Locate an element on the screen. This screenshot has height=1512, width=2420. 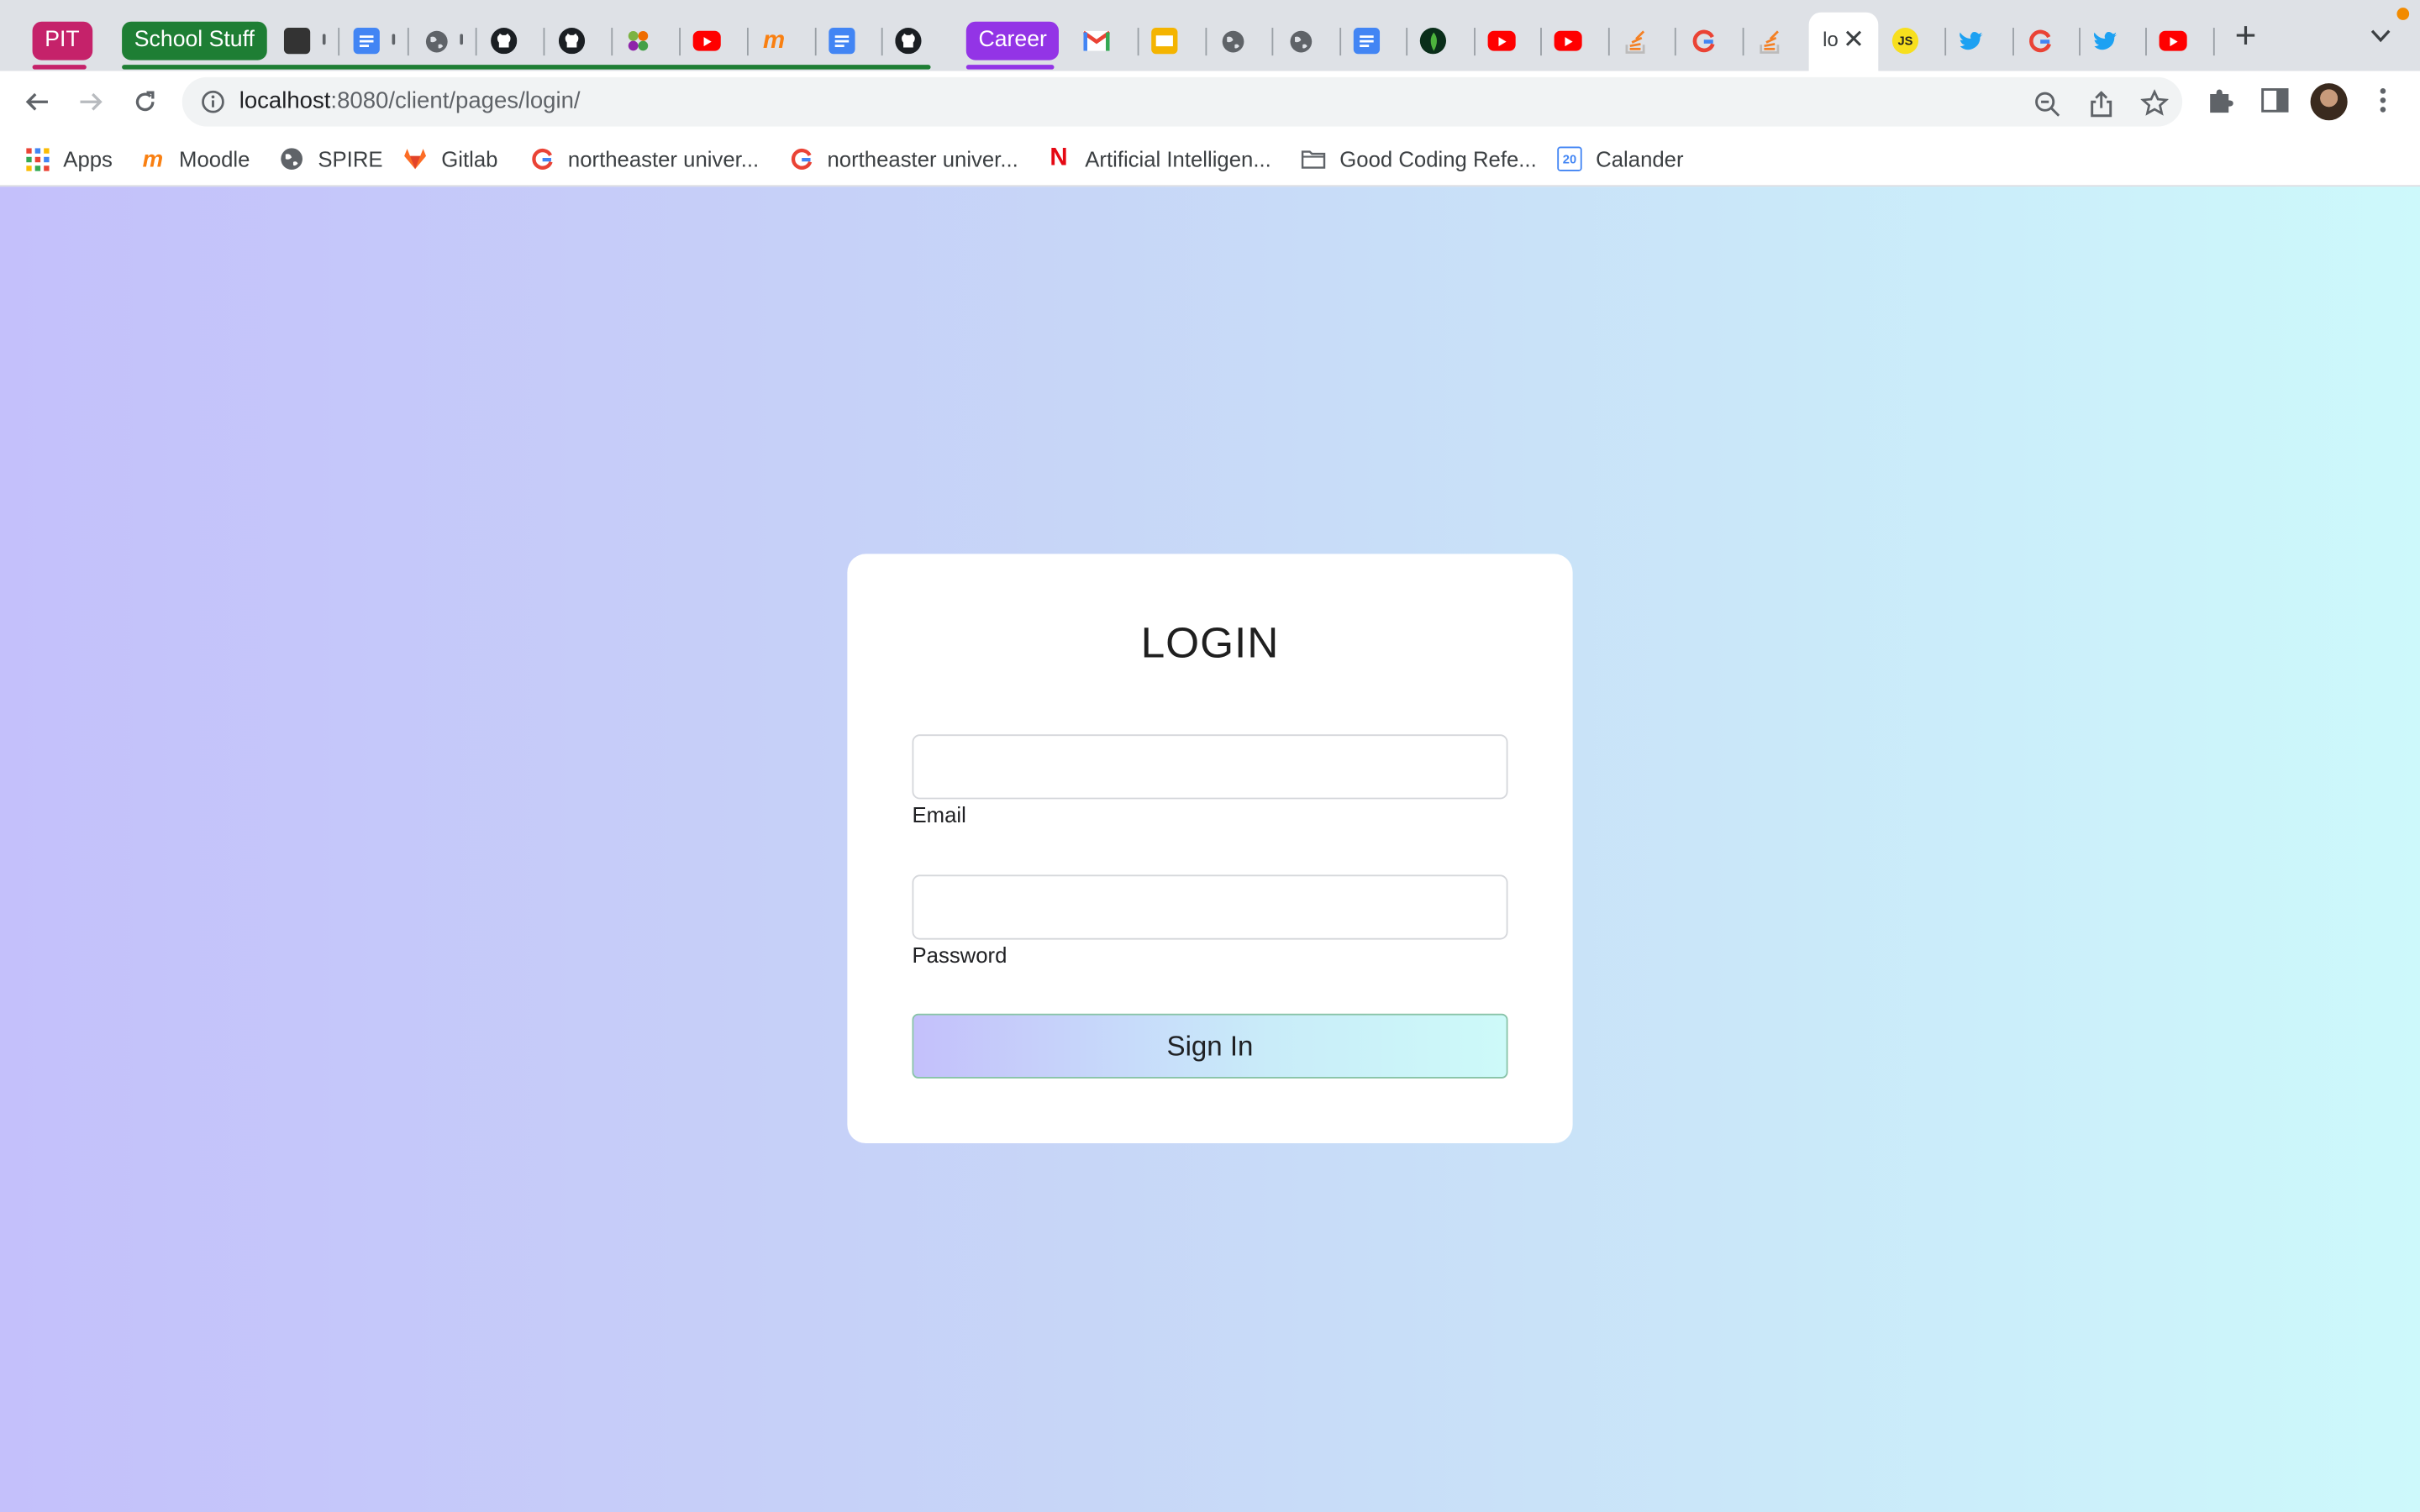
video-thumbnail-icon is located at coordinates (297, 41).